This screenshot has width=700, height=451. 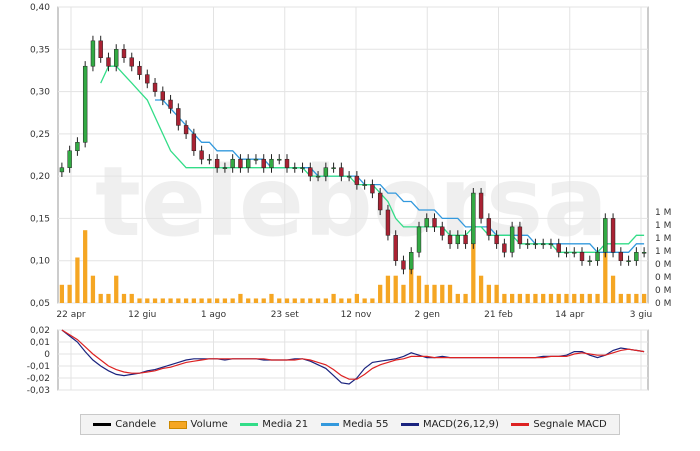 What do you see at coordinates (38, 379) in the screenshot?
I see `macd-tick-label: -0,02` at bounding box center [38, 379].